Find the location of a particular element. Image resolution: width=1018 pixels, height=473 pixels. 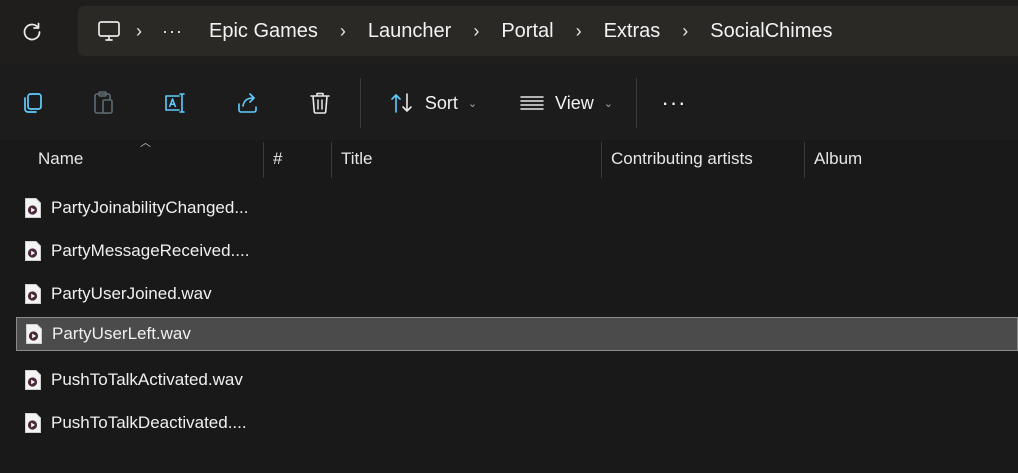

delete-button is located at coordinates (320, 103).